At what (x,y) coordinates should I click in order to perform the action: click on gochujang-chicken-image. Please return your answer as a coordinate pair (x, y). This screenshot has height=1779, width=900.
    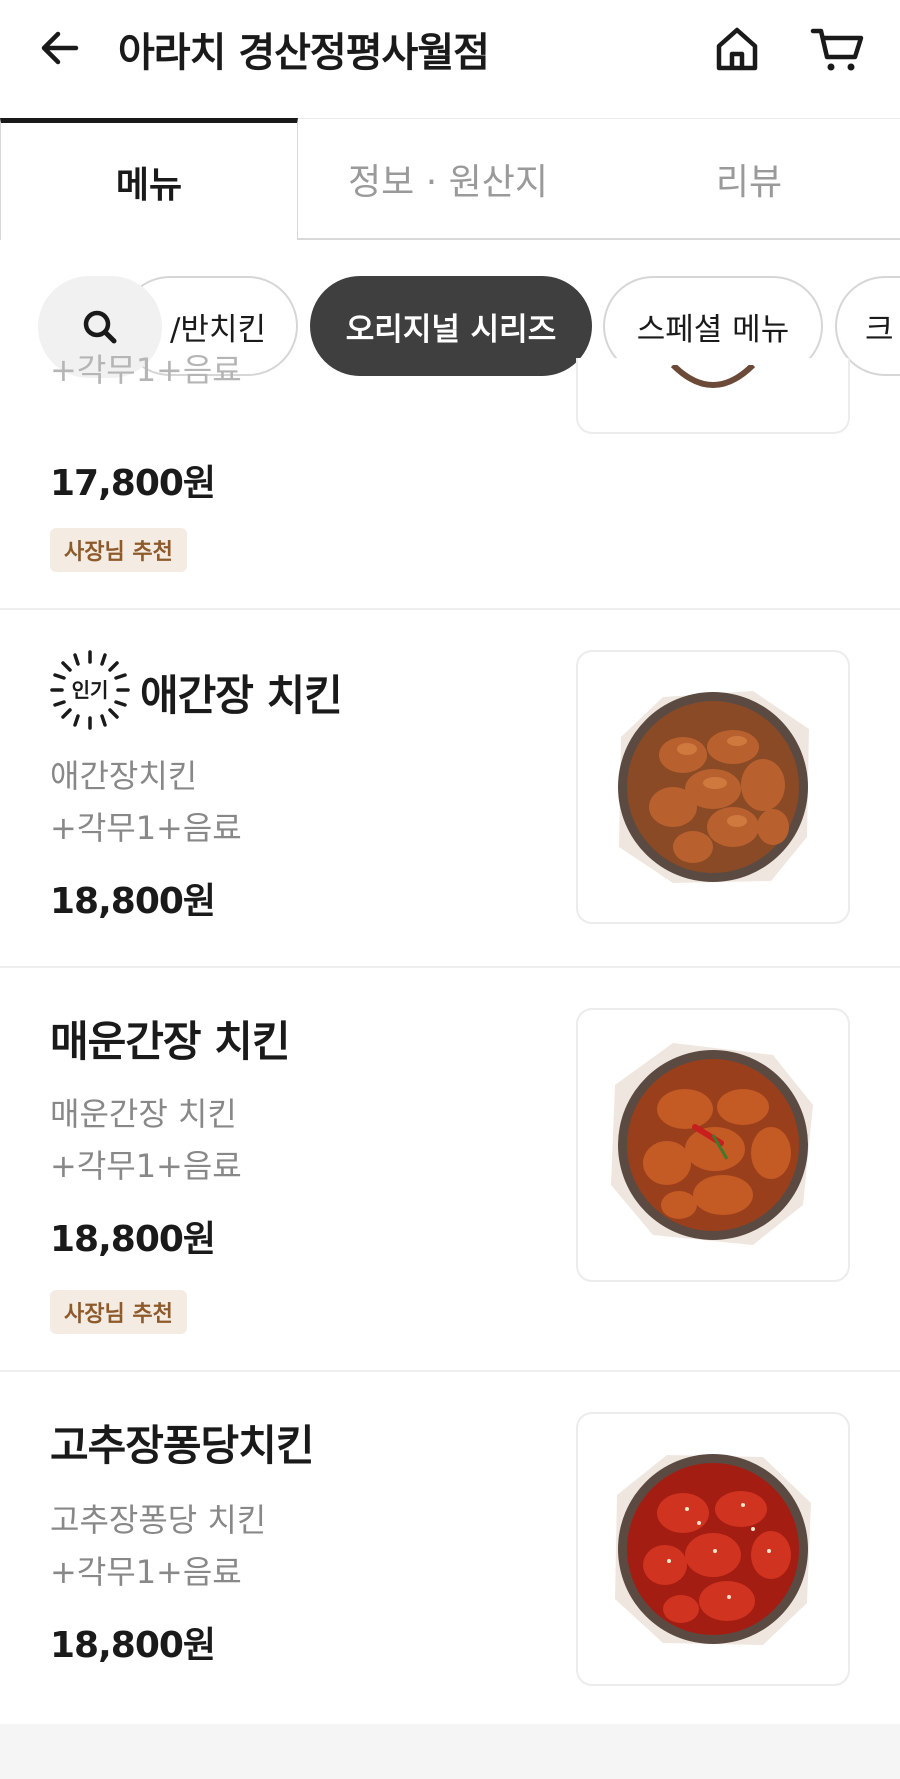
    Looking at the image, I should click on (713, 1549).